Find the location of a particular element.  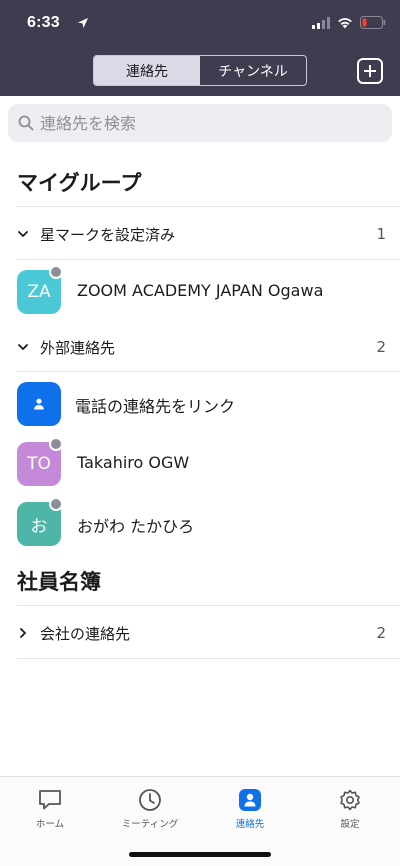

contact-row: お おがわ たかひろ is located at coordinates (200, 523).